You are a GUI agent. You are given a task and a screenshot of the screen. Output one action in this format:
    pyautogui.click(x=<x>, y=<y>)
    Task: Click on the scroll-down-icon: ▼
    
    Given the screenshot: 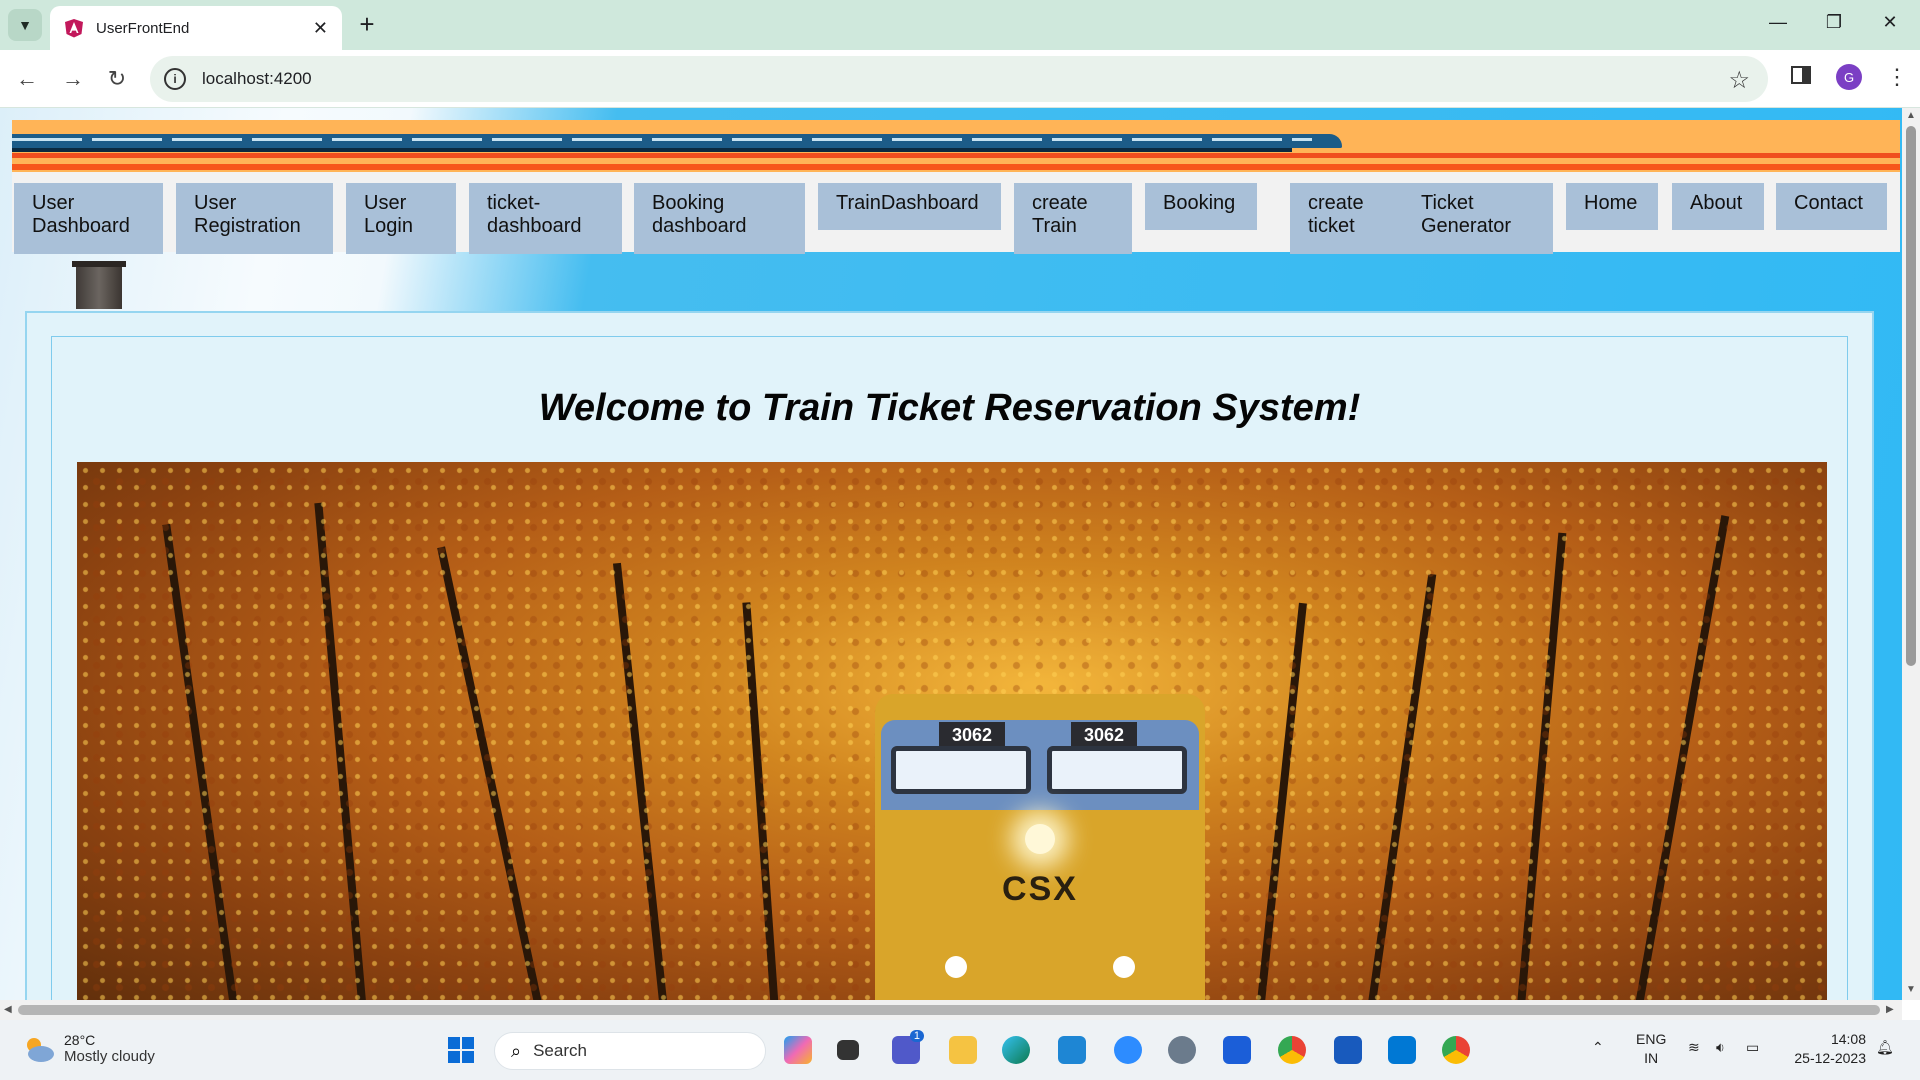 What is the action you would take?
    pyautogui.click(x=1911, y=989)
    